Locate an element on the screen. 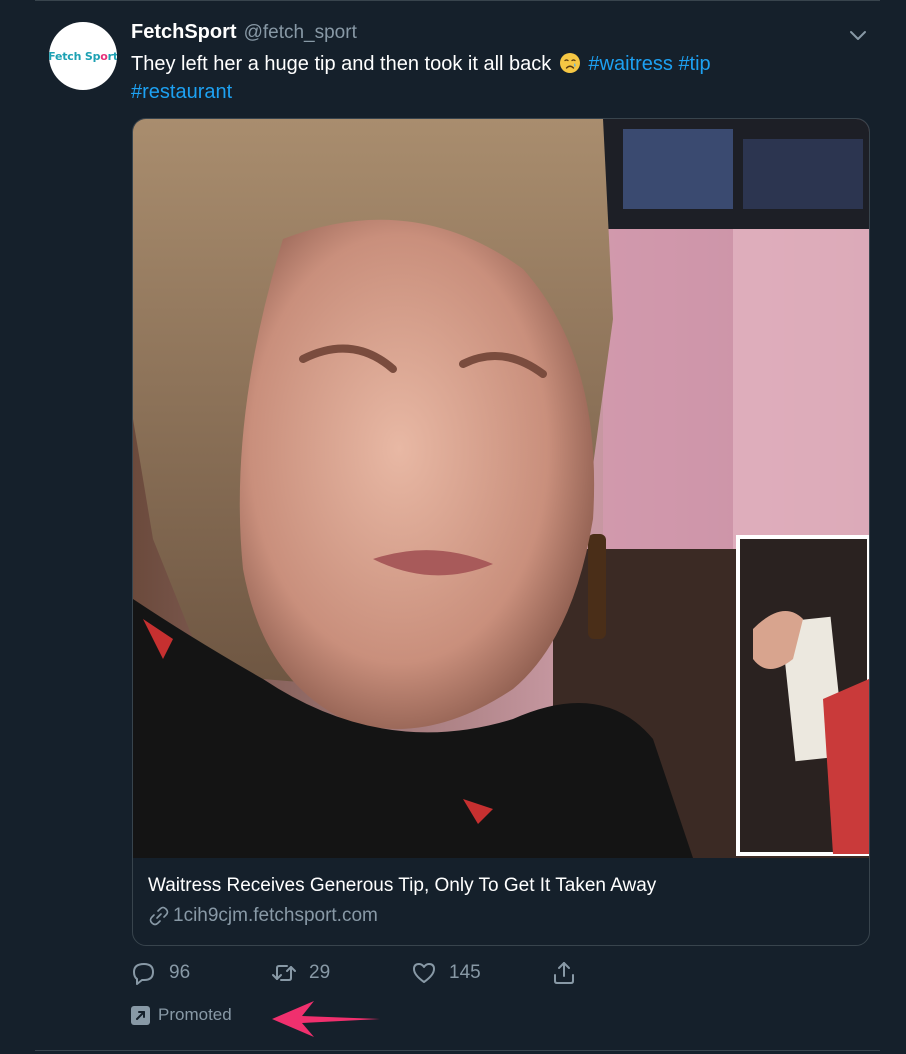  avatar-logo: Fetch Sport is located at coordinates (83, 56).